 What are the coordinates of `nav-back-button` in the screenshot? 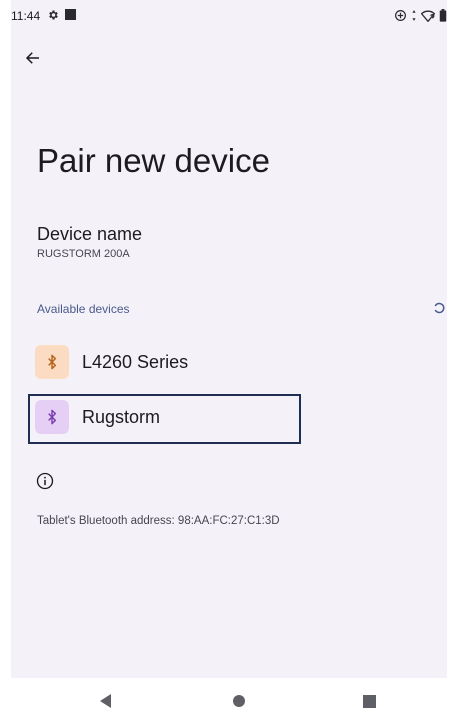 It's located at (106, 701).